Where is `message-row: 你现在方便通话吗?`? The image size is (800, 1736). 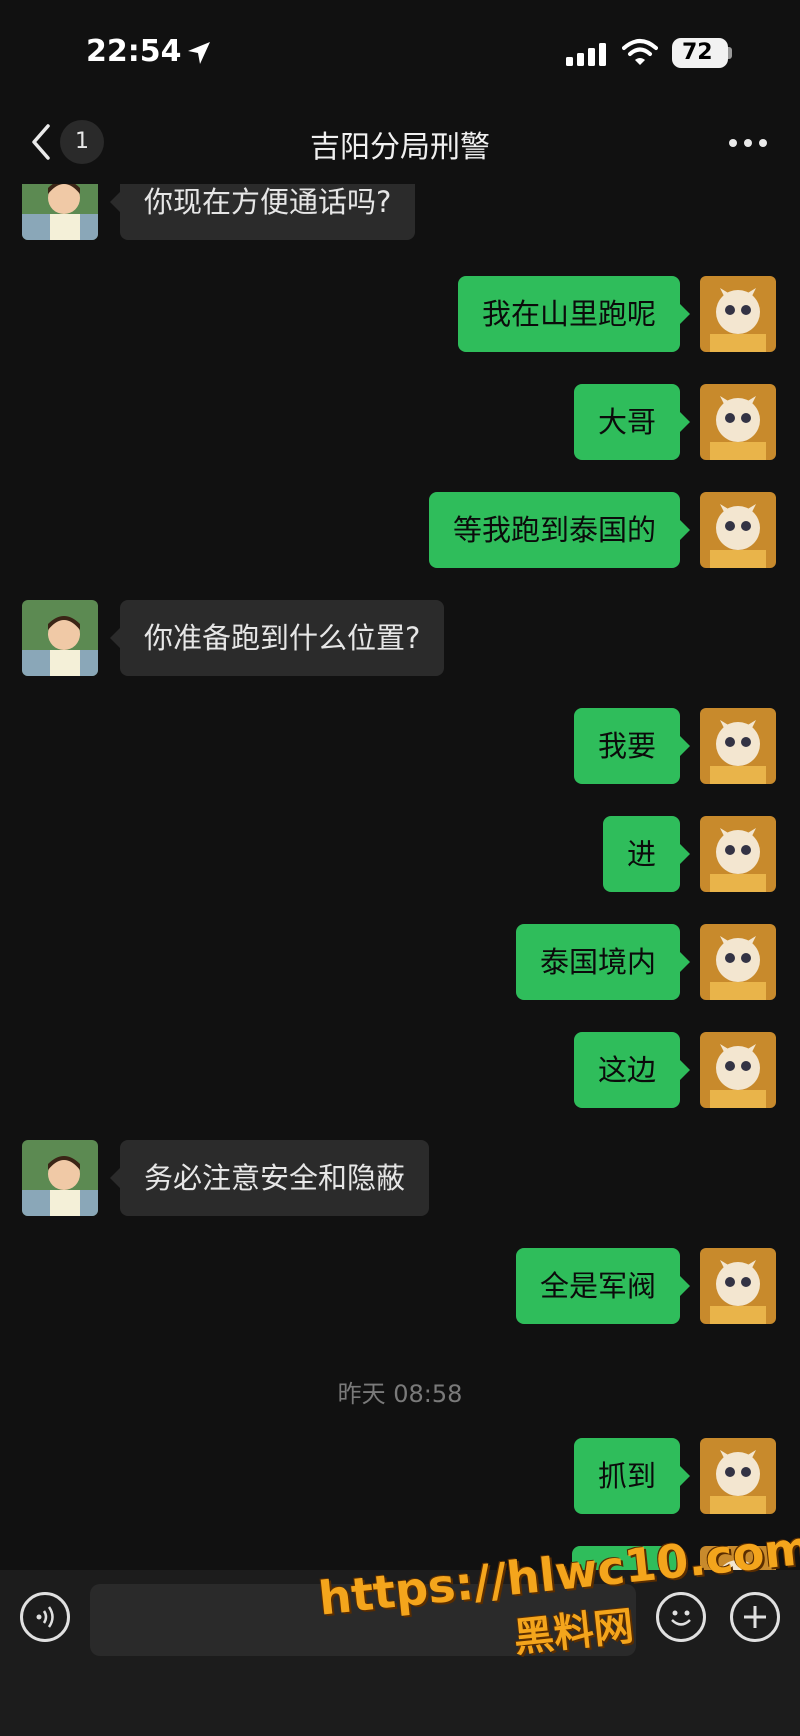 message-row: 你现在方便通话吗? is located at coordinates (400, 212).